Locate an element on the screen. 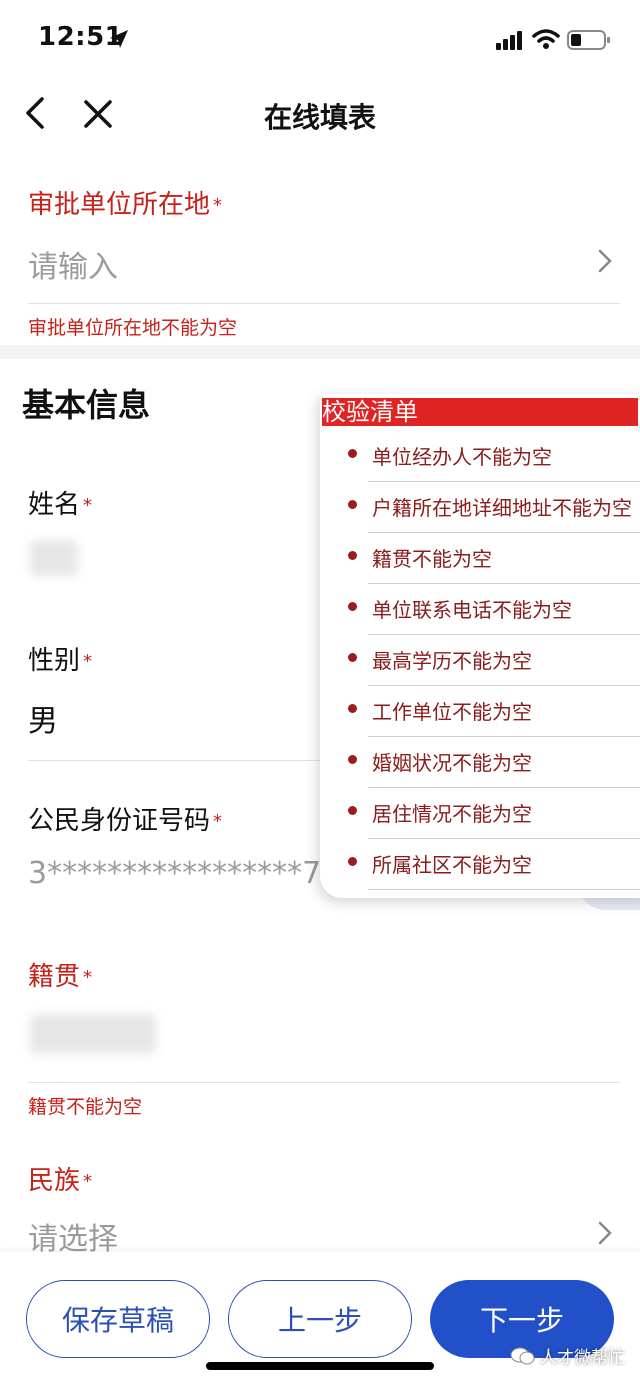 Image resolution: width=640 pixels, height=1385 pixels. validation-item: 籍贯不能为空 is located at coordinates (492, 558).